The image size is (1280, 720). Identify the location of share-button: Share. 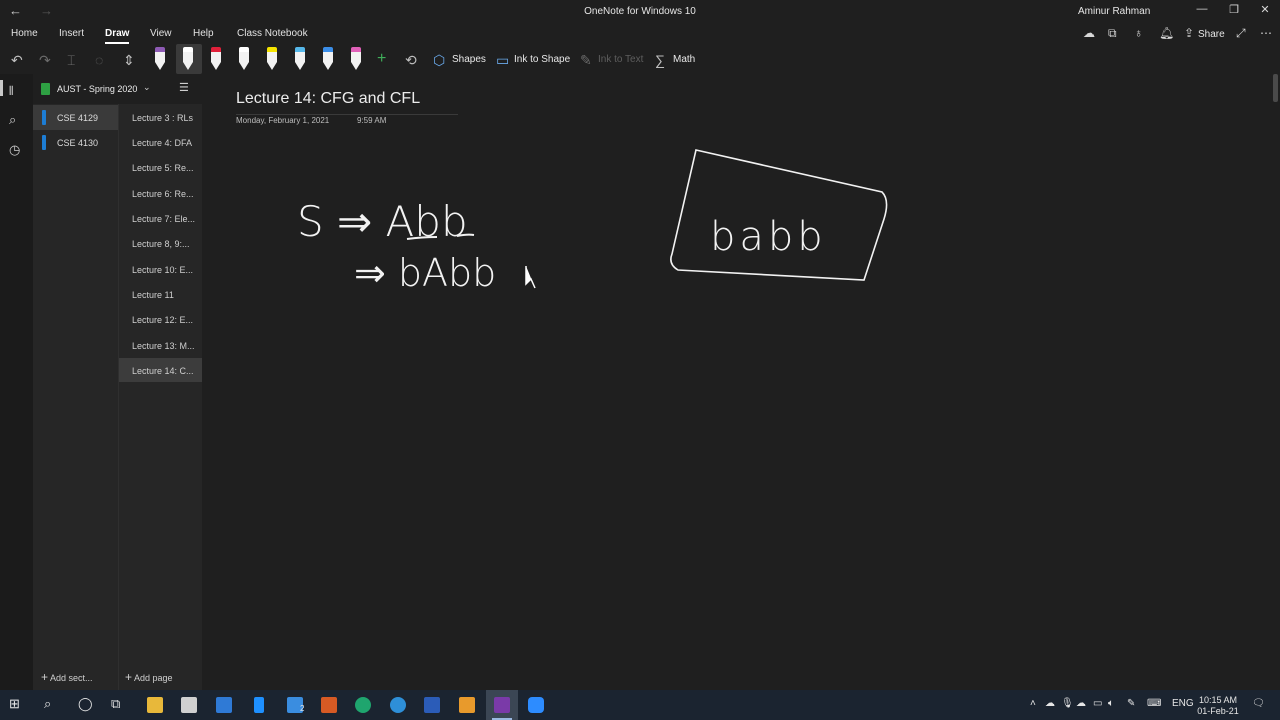
(1211, 34).